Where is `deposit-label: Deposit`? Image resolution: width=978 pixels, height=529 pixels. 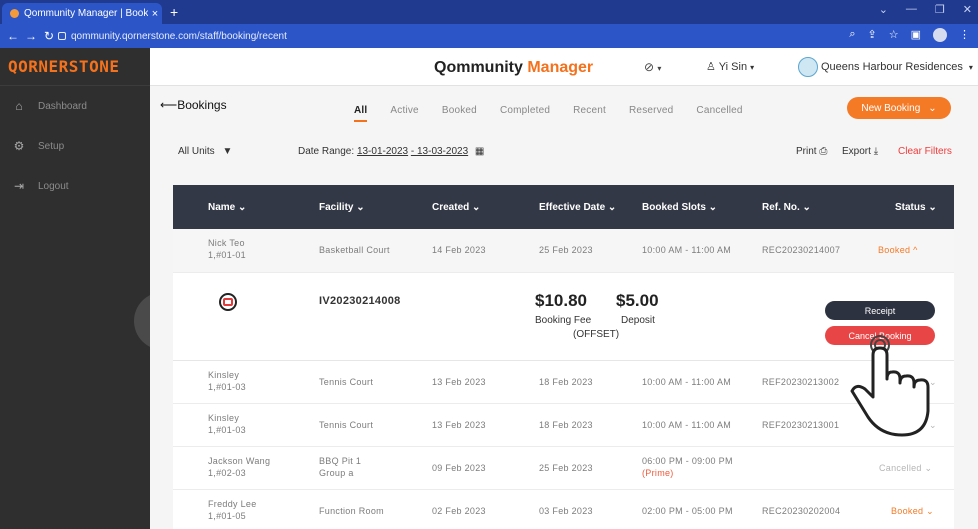
deposit-label: Deposit is located at coordinates (638, 320).